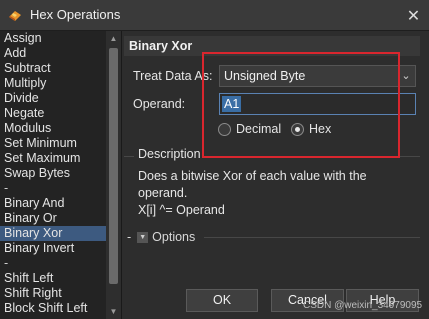  What do you see at coordinates (53, 38) in the screenshot?
I see `list-item: Assign` at bounding box center [53, 38].